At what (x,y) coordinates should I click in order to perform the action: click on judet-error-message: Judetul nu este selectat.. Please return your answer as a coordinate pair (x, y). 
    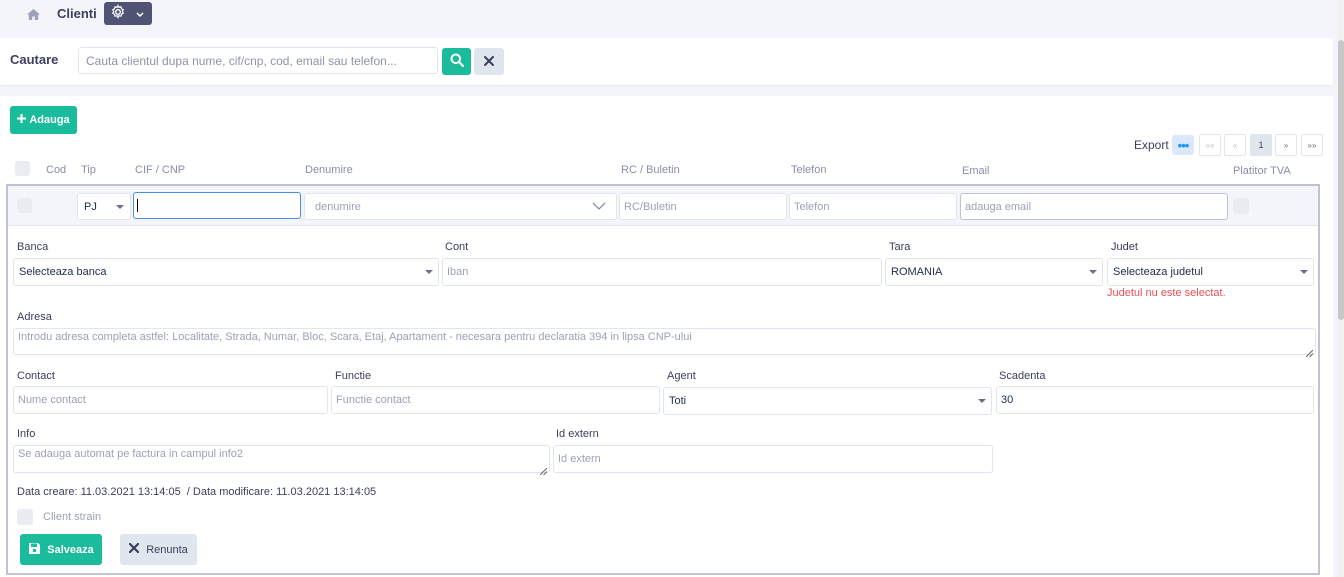
    Looking at the image, I should click on (1166, 293).